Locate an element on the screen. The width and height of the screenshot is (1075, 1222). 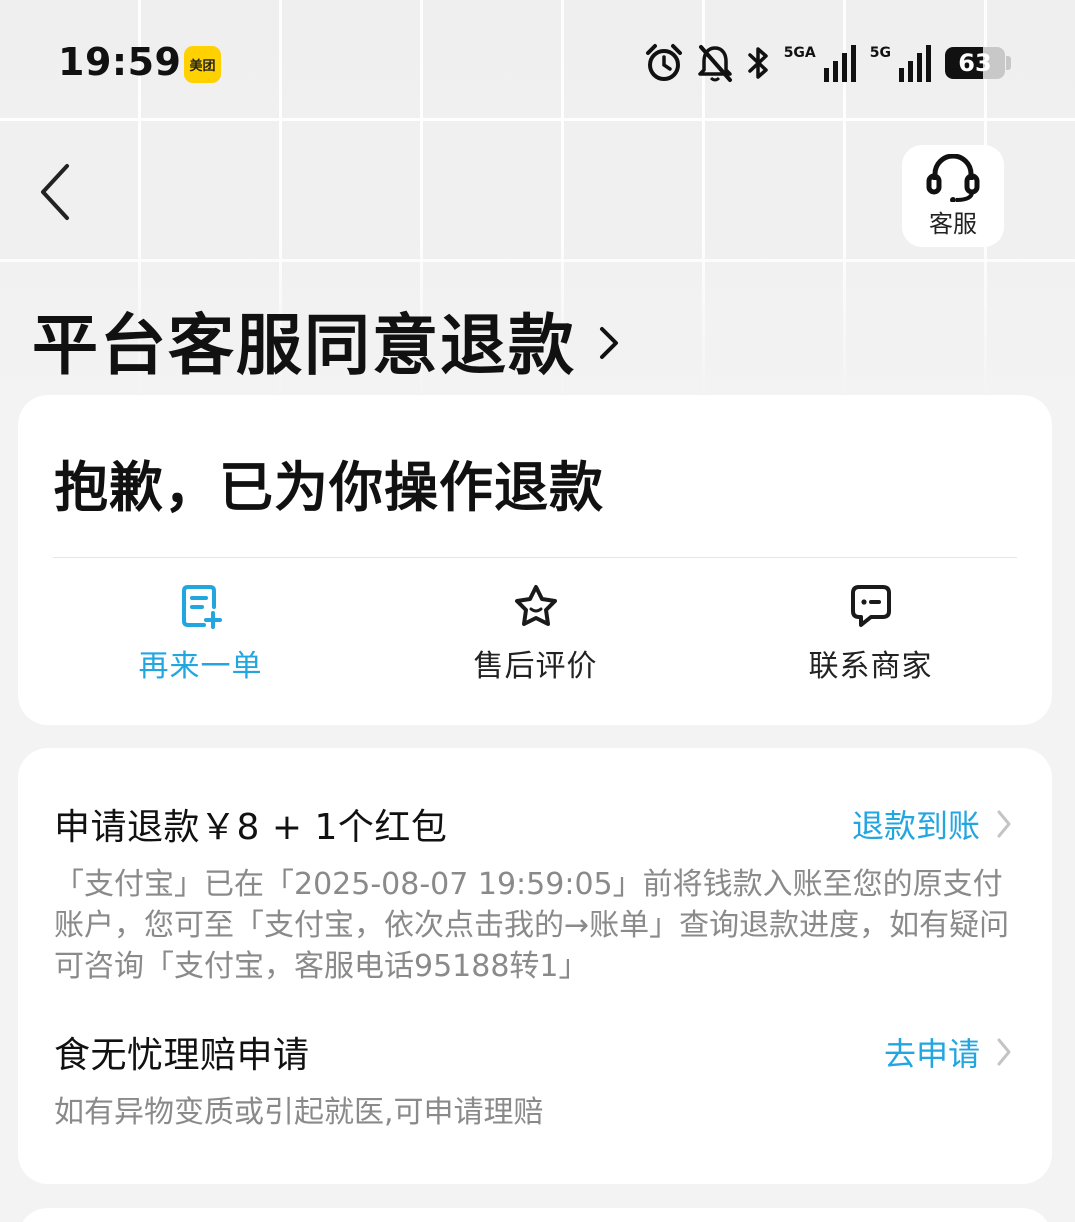
headset-icon is located at coordinates (953, 177).